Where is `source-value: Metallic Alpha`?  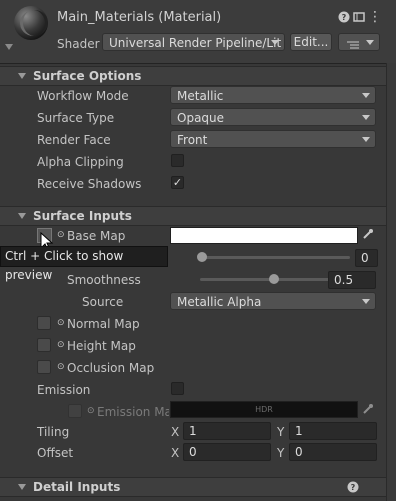
source-value: Metallic Alpha is located at coordinates (219, 302).